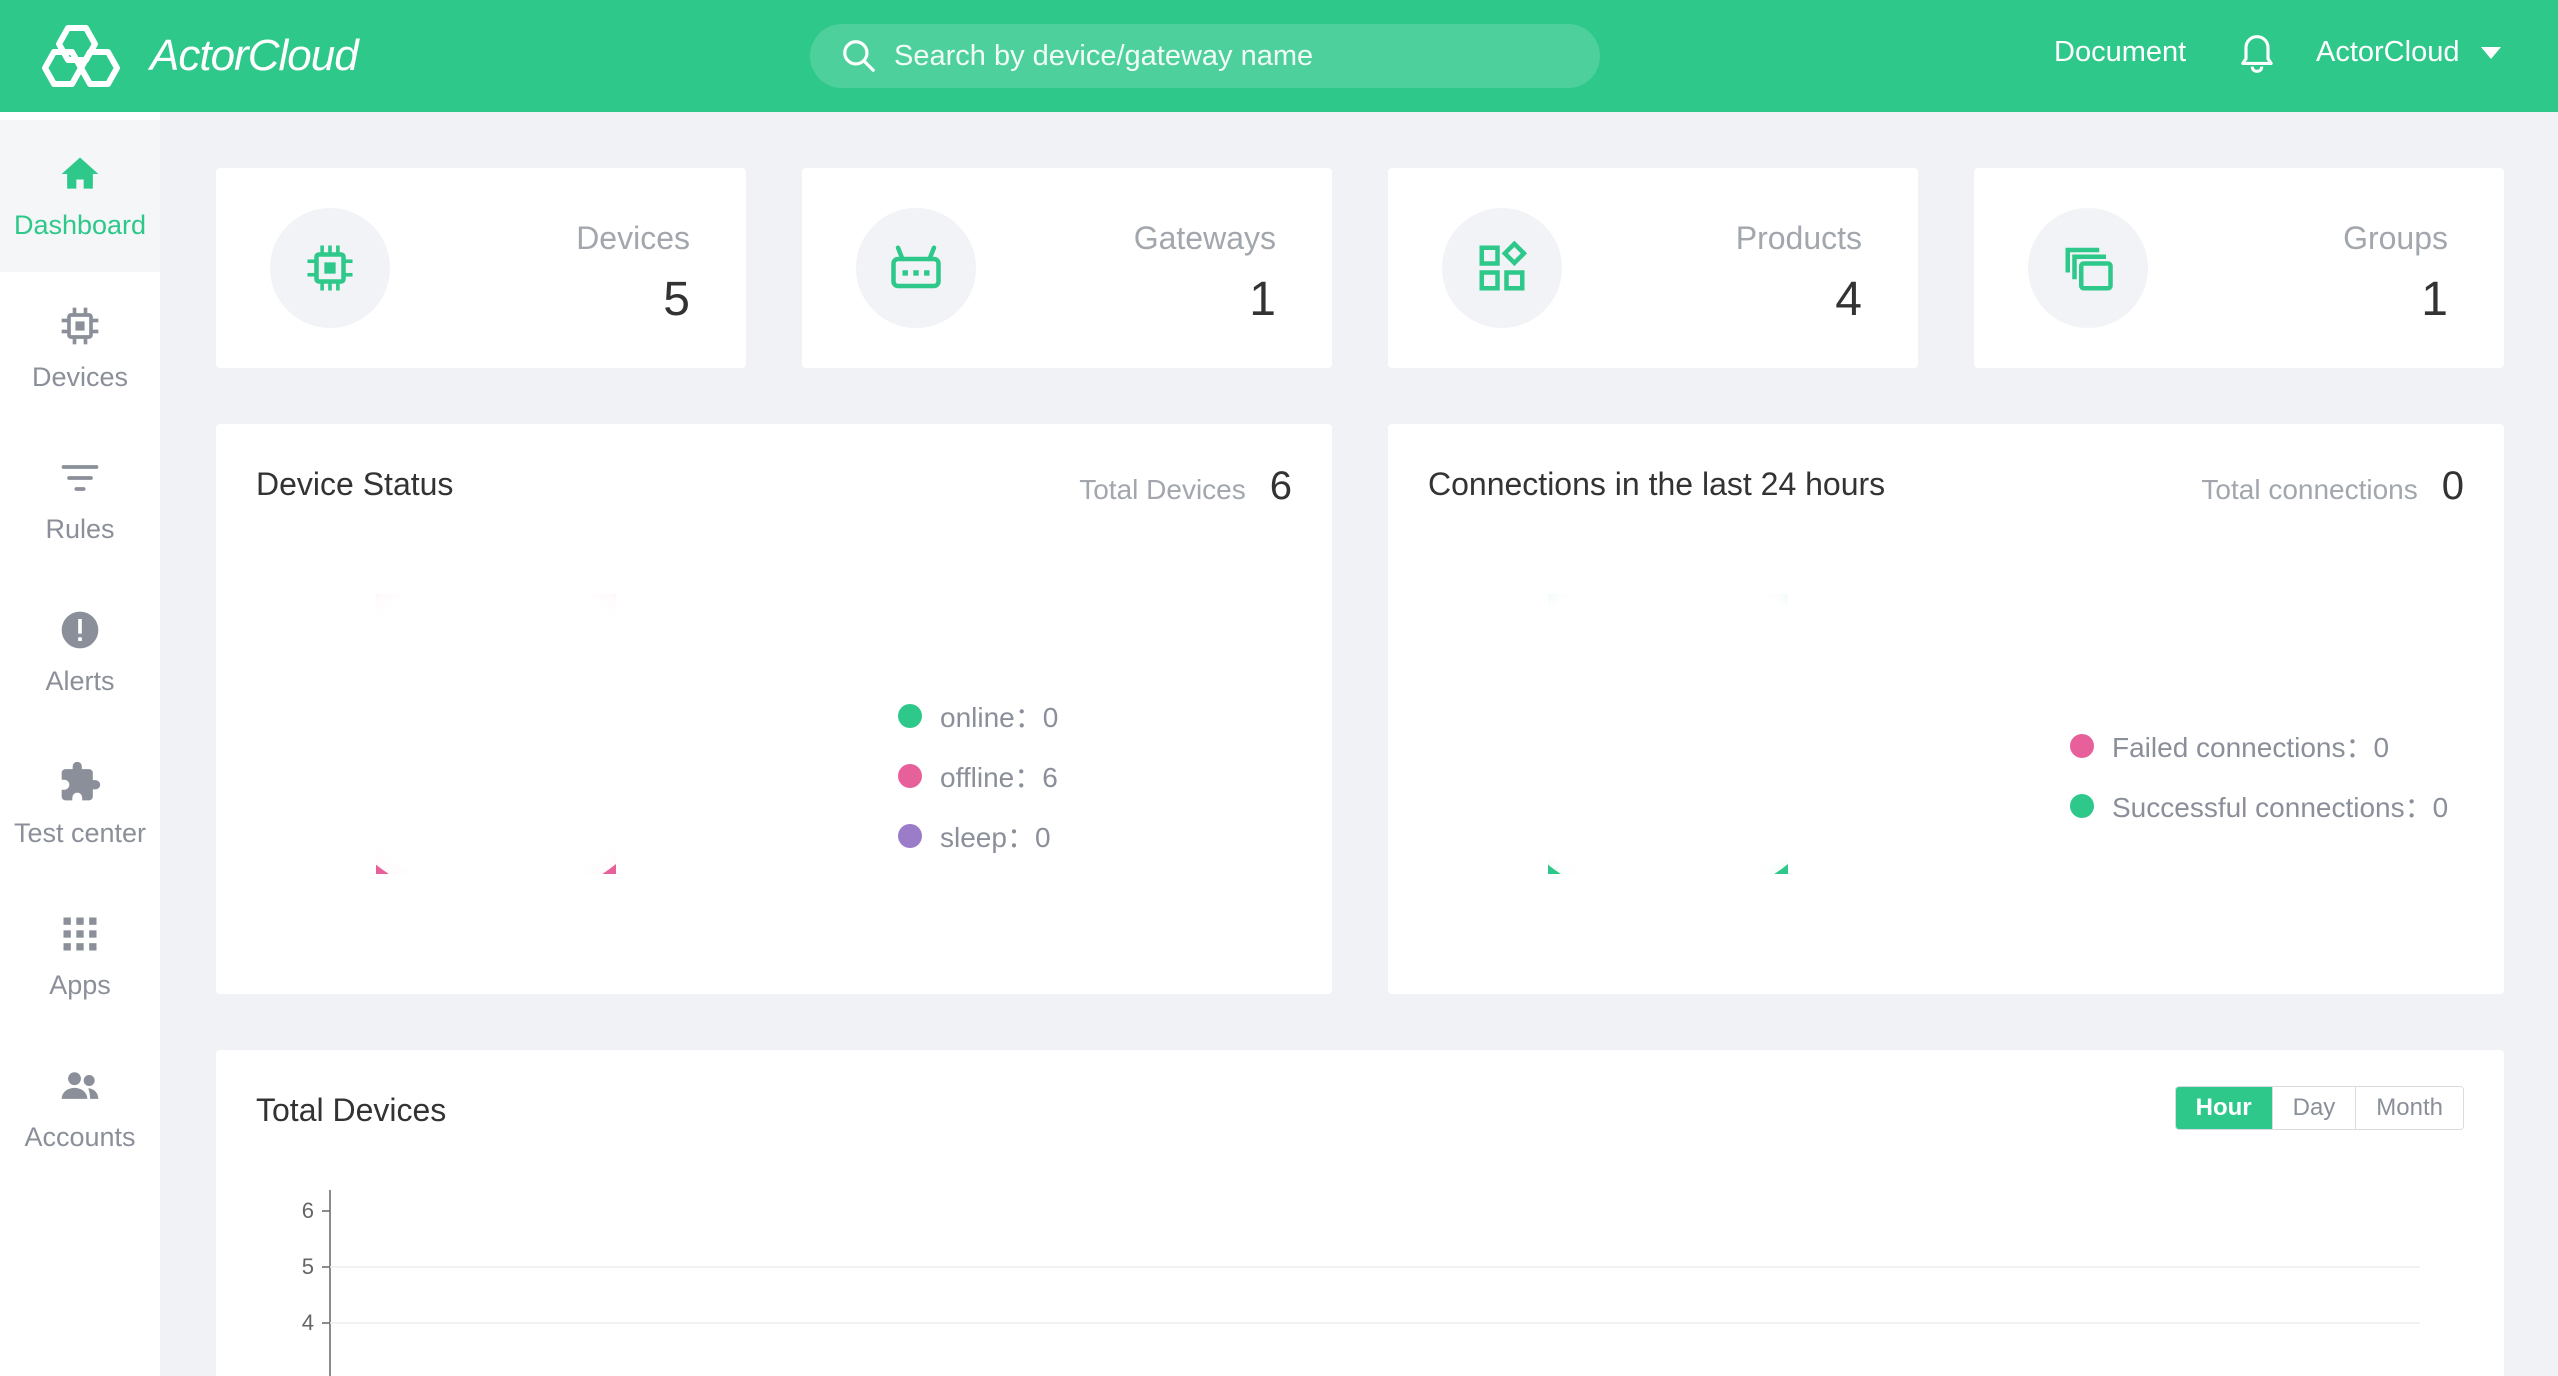 This screenshot has height=1376, width=2558. Describe the element at coordinates (1653, 268) in the screenshot. I see `stat-card-products: Products 4` at that location.